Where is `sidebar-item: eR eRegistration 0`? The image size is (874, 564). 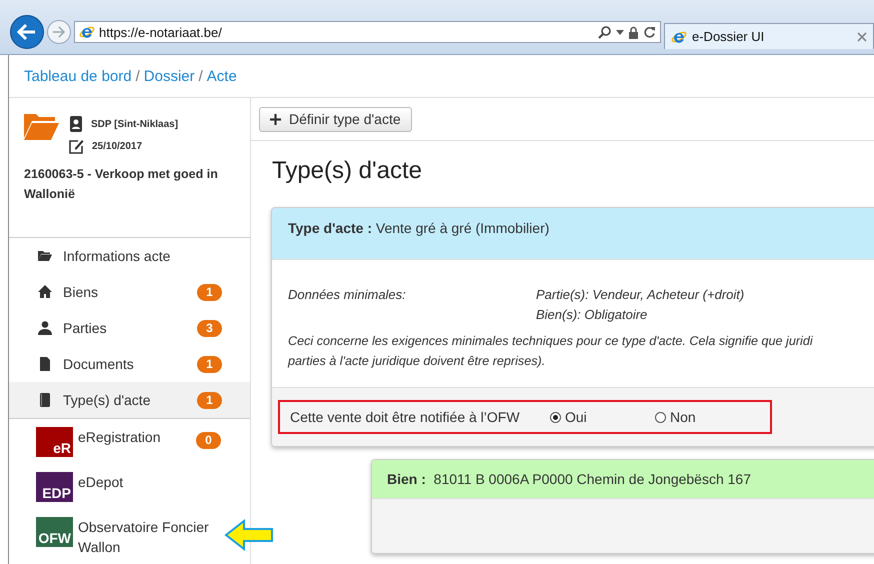 sidebar-item: eR eRegistration 0 is located at coordinates (115, 441).